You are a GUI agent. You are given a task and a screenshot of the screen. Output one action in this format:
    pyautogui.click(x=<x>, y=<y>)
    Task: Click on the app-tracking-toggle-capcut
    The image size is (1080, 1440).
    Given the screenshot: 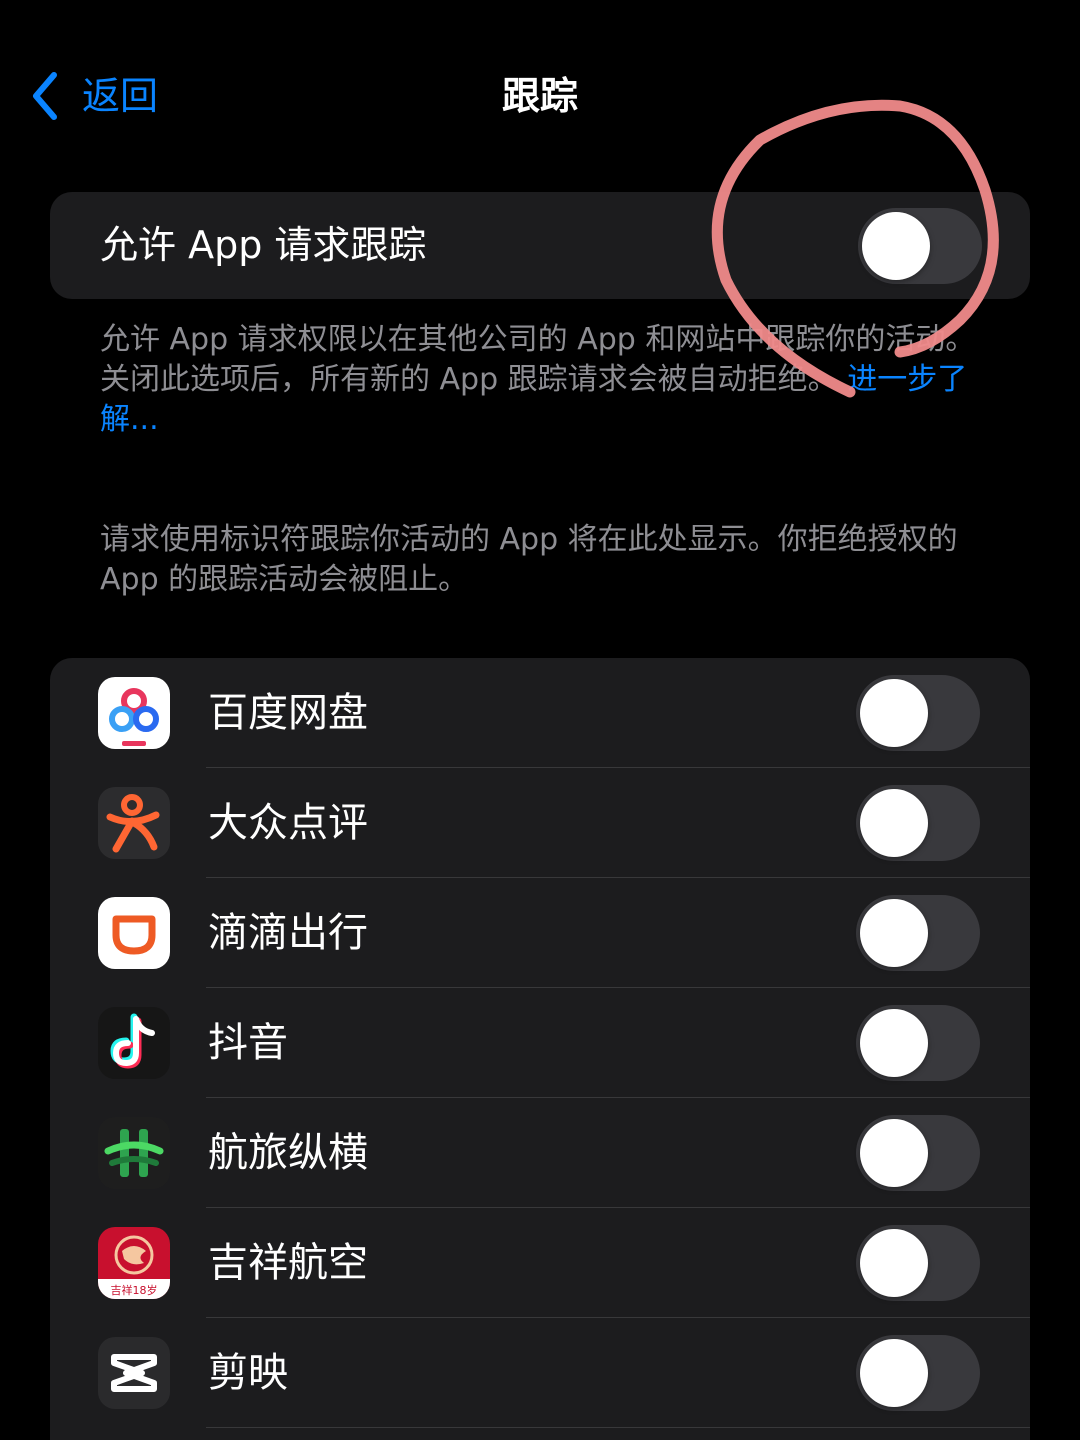 What is the action you would take?
    pyautogui.click(x=918, y=1373)
    